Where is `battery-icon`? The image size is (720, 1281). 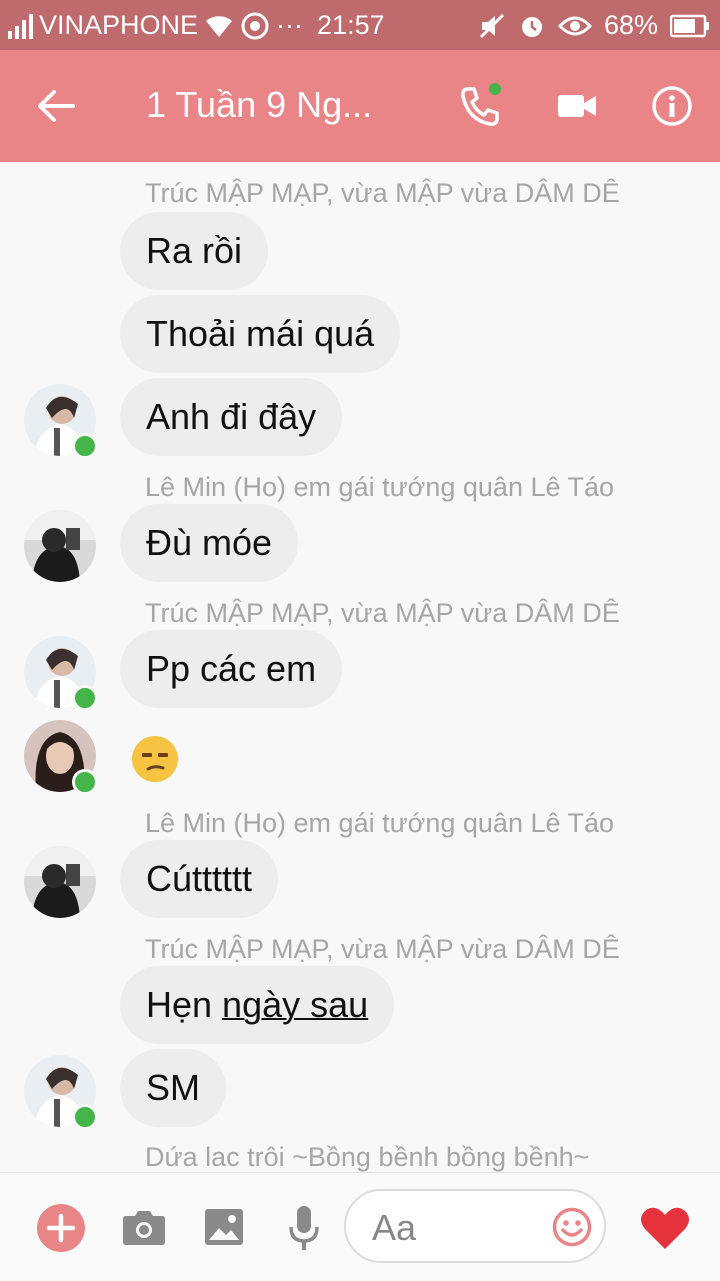
battery-icon is located at coordinates (689, 25).